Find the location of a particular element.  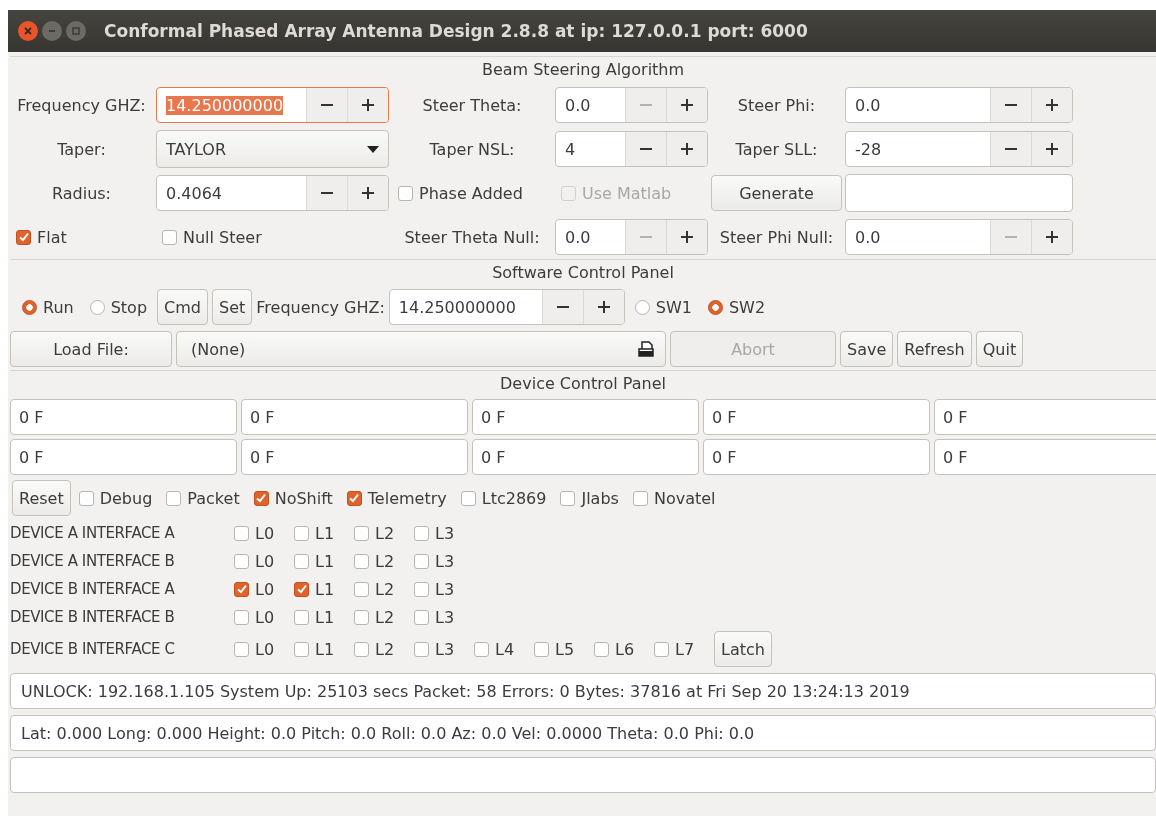

status-field: Lat: 0.000 Long: 0.000 Height: 0.0 Pitch: 0.0 Roll: 0.0 Az: 0.0 Vel: 0.0000 Theta: 0.0 Phi: 0.0 is located at coordinates (583, 733).